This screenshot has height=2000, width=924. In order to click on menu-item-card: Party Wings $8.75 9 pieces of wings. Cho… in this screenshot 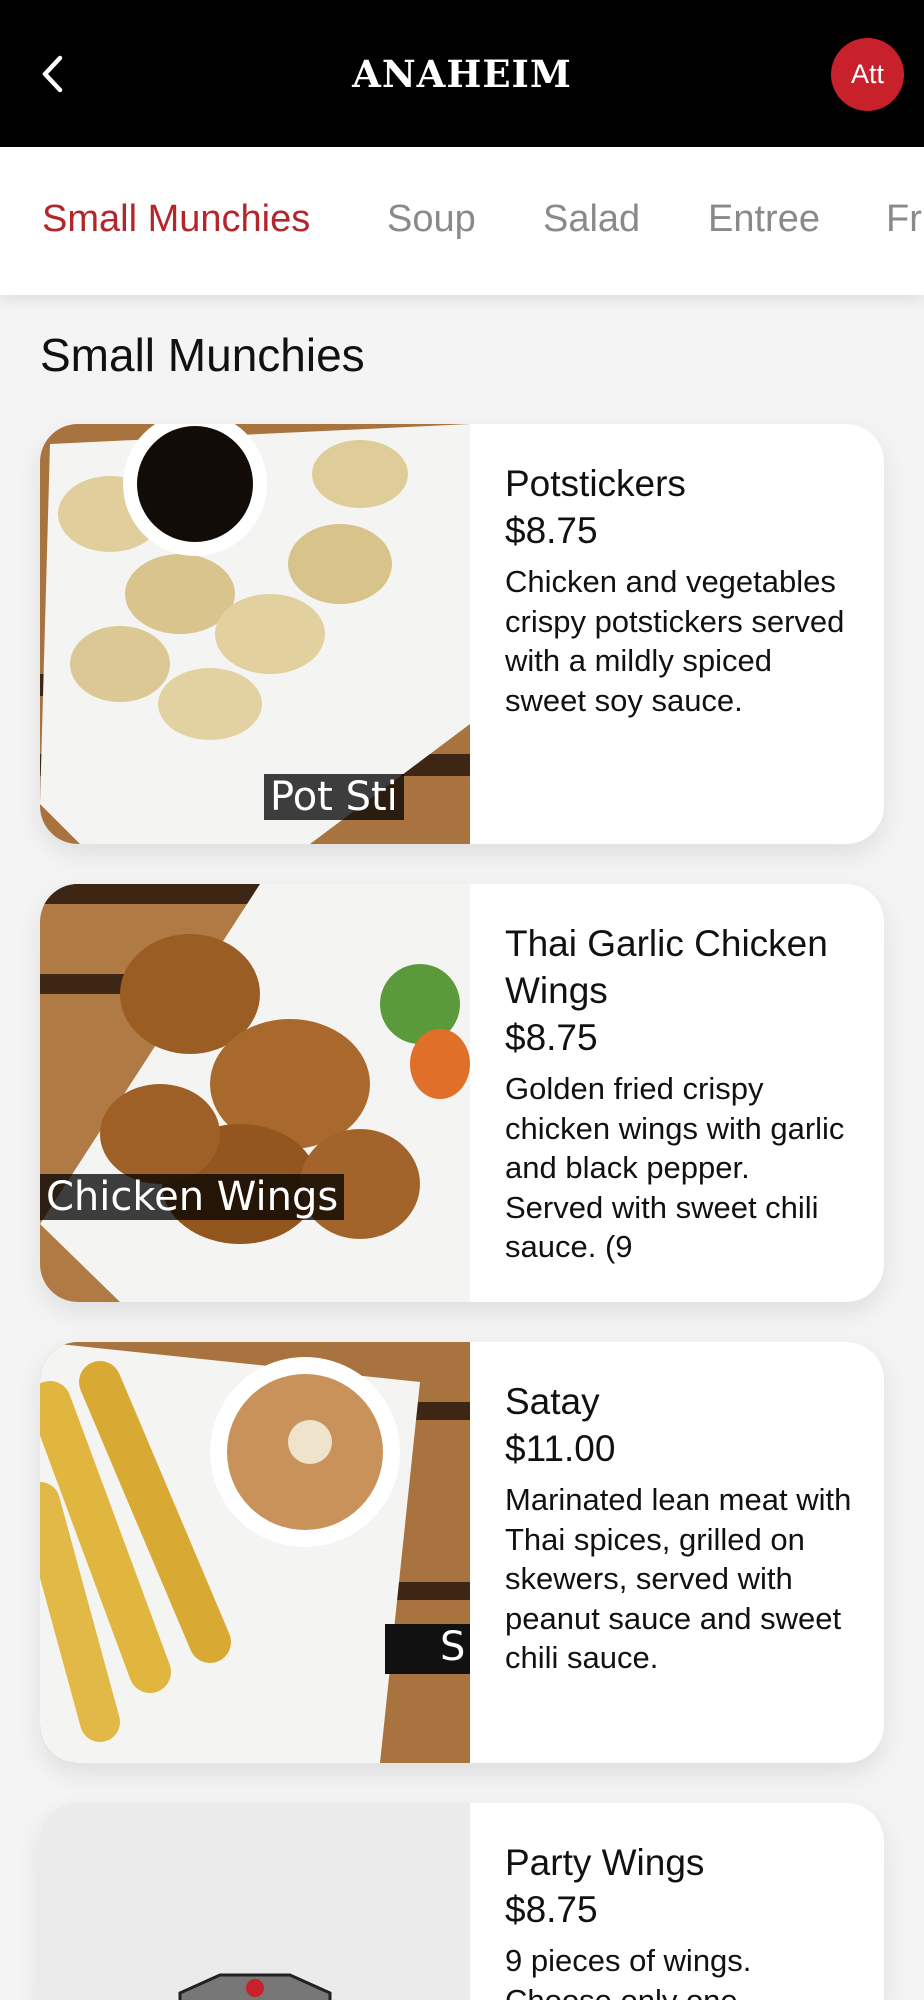, I will do `click(462, 1901)`.